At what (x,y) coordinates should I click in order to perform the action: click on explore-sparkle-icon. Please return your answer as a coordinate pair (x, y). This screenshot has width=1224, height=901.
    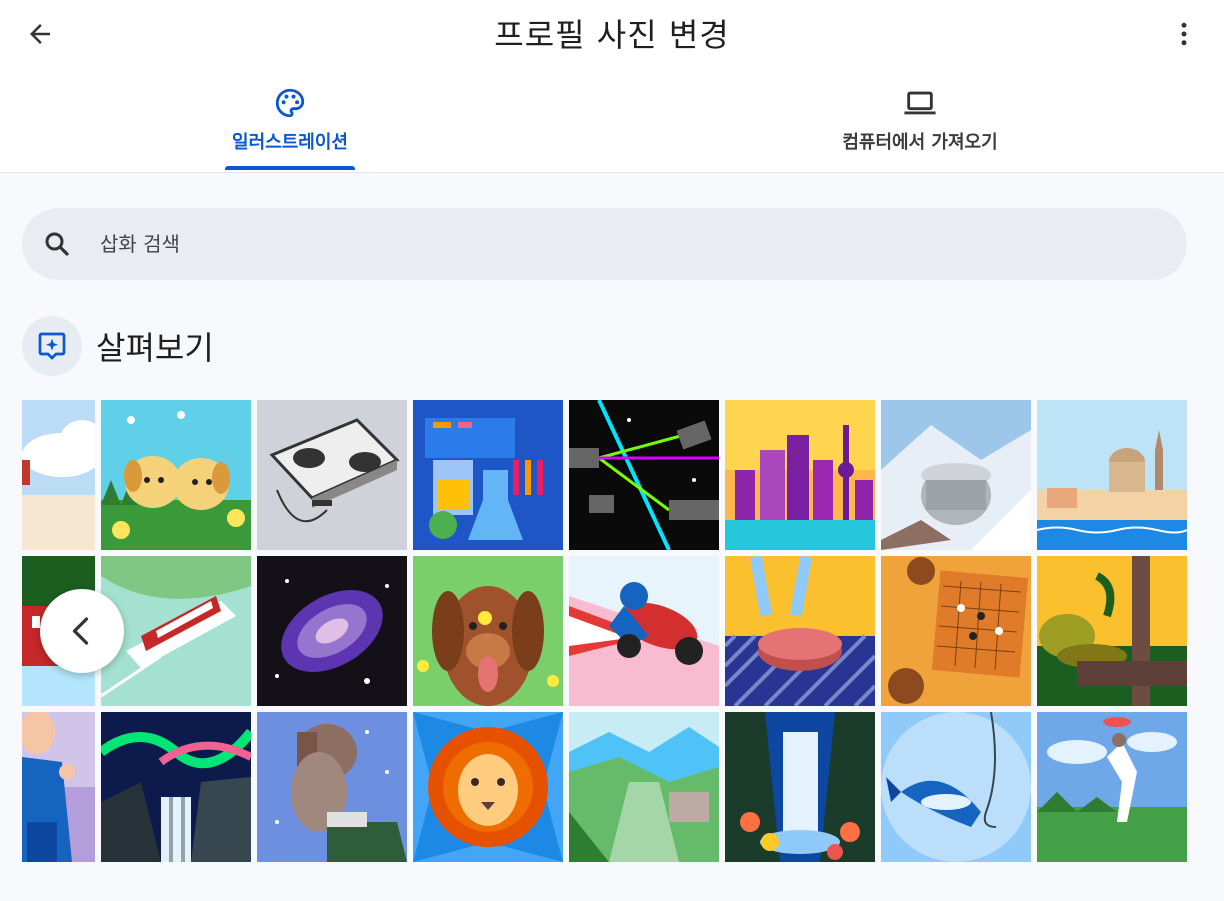
    Looking at the image, I should click on (52, 346).